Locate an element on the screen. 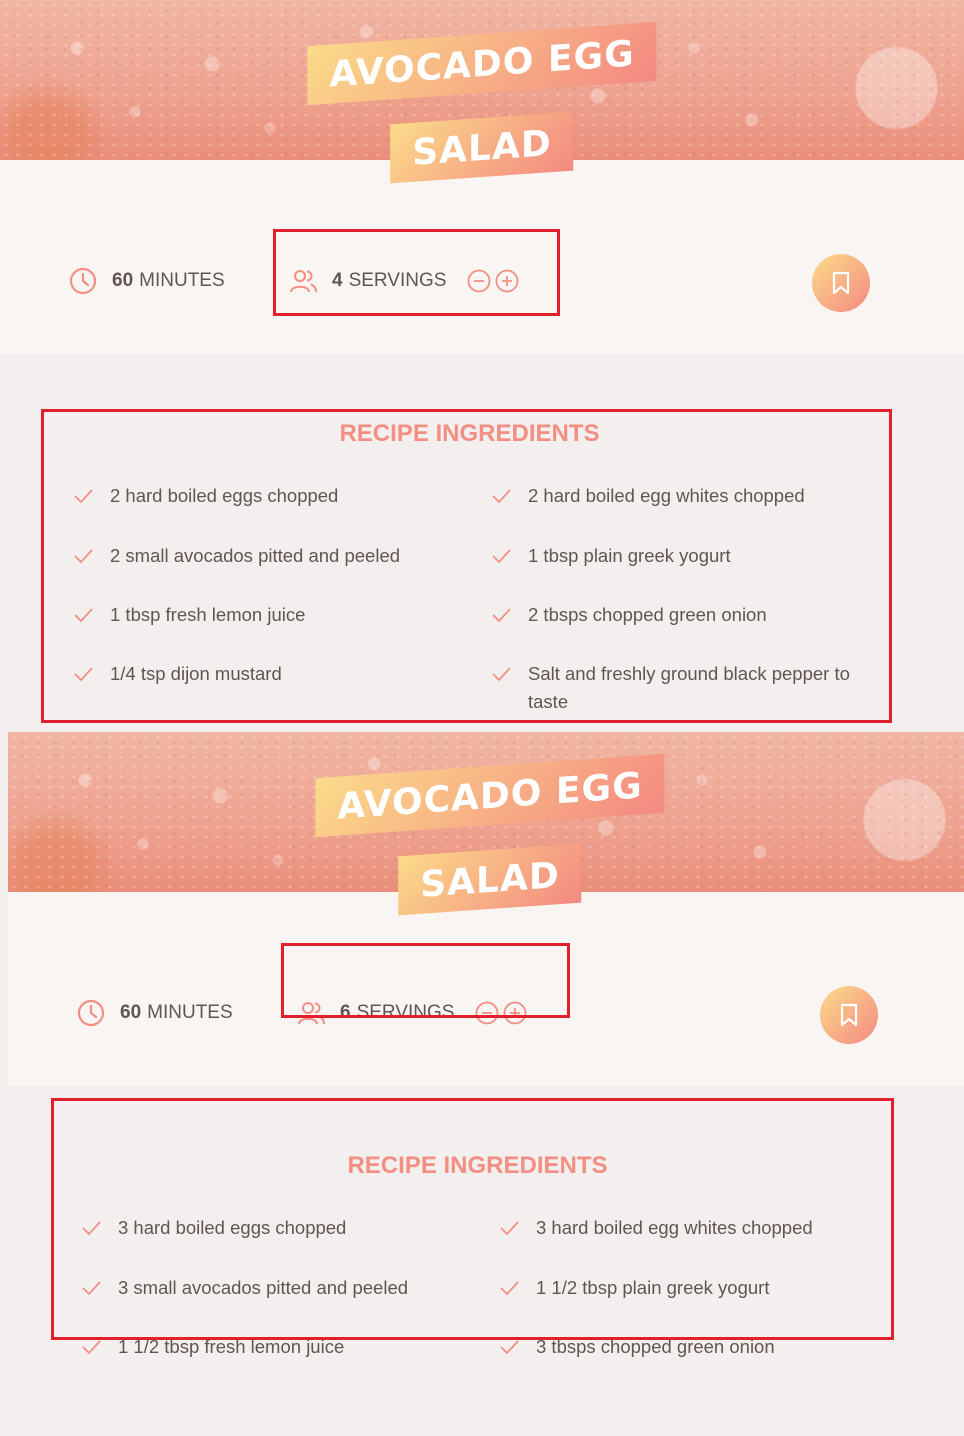 The width and height of the screenshot is (964, 1436). ingredient-item: 1 tbsp plain greek yogurt is located at coordinates (680, 556).